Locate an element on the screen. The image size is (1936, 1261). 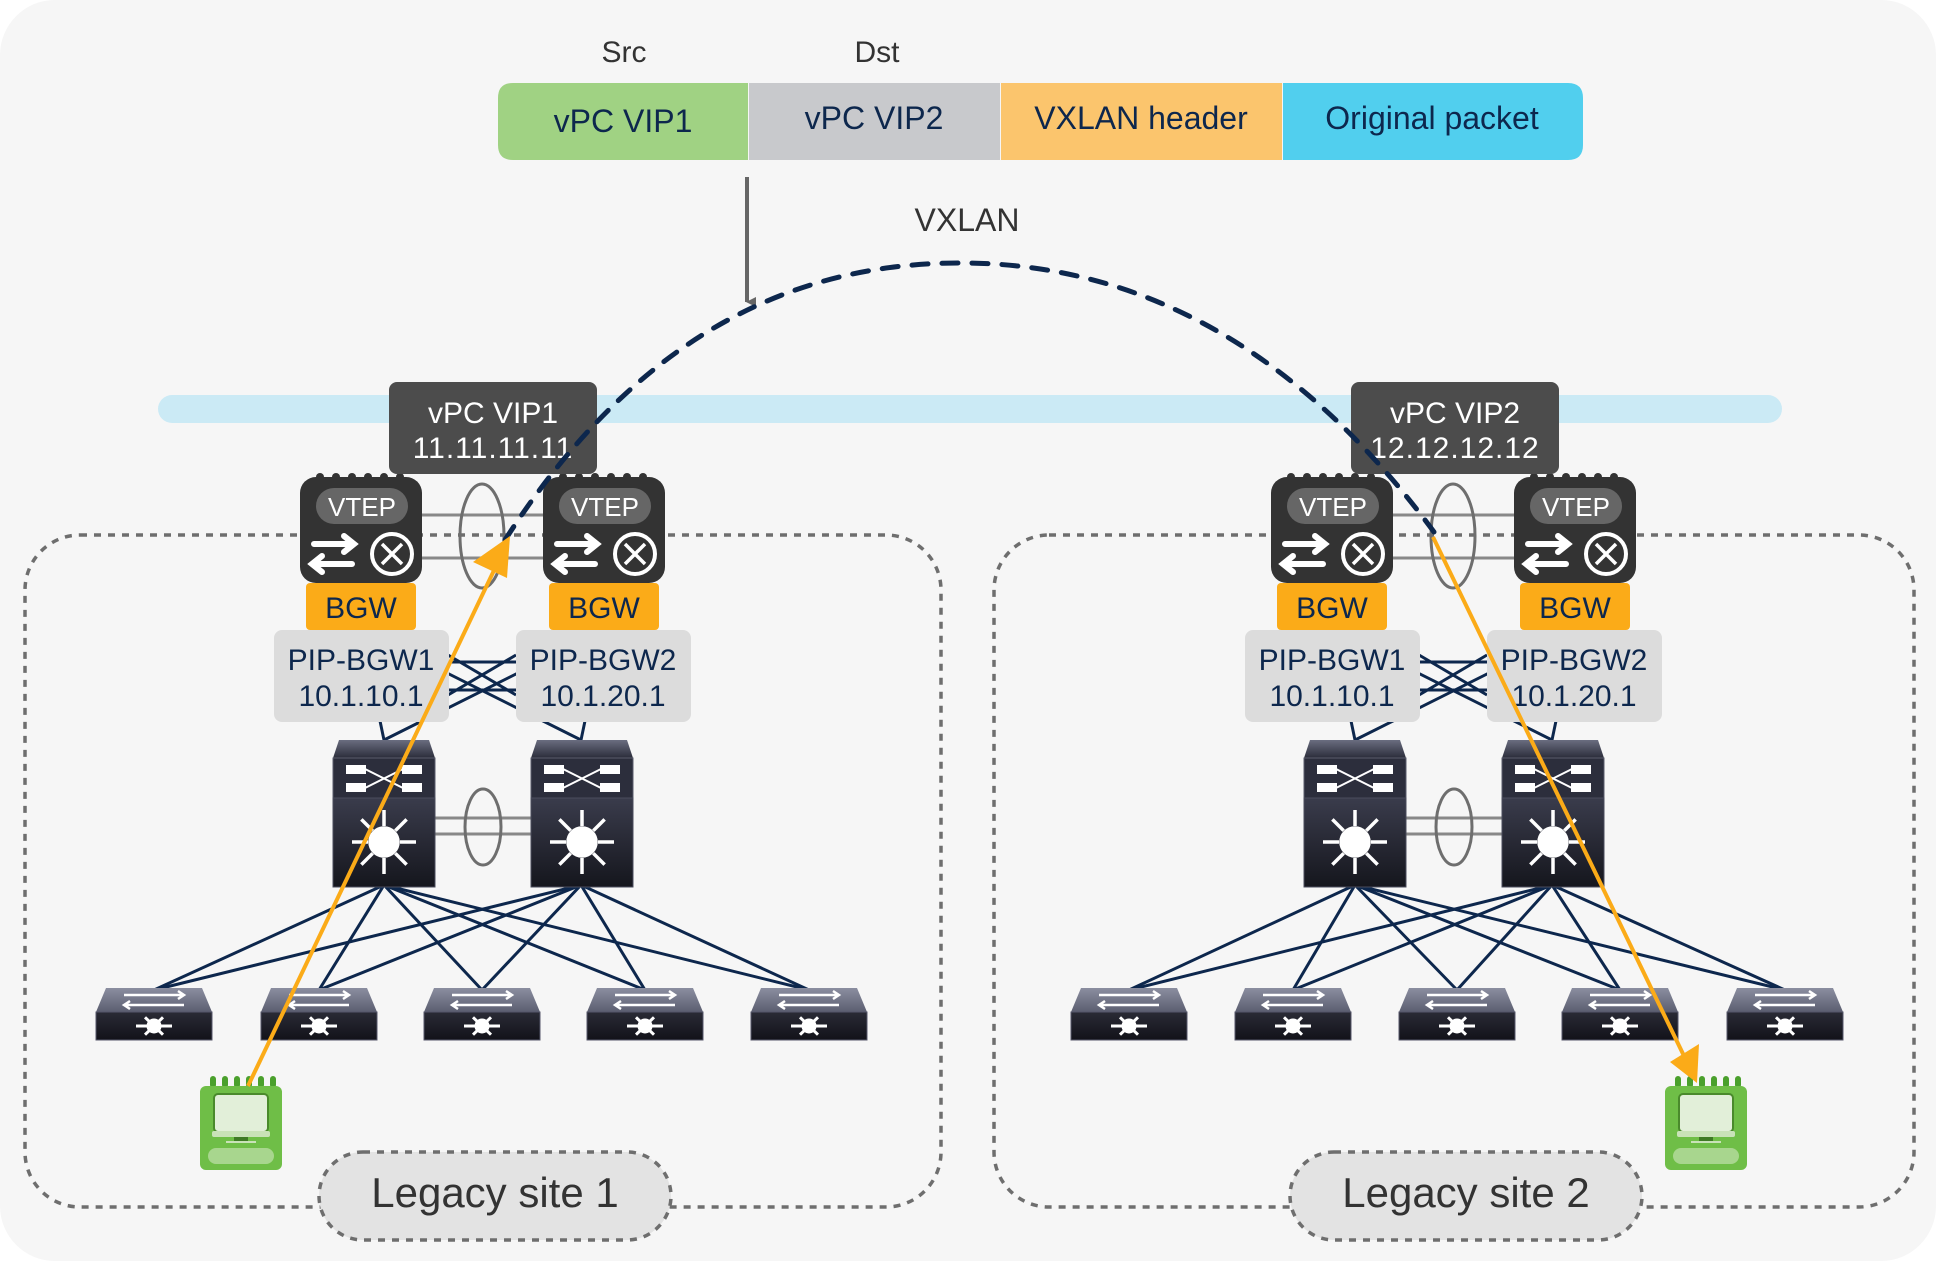
dst-label: Dst is located at coordinates (878, 52).